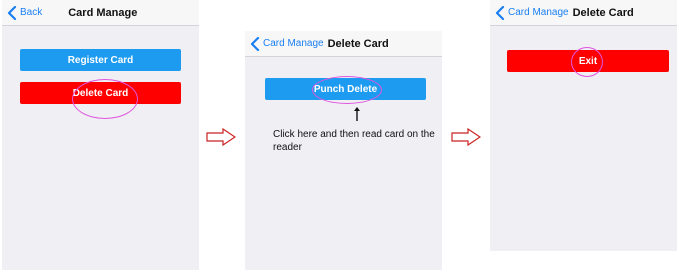 The image size is (679, 275). I want to click on page-title: Card Manage, so click(103, 12).